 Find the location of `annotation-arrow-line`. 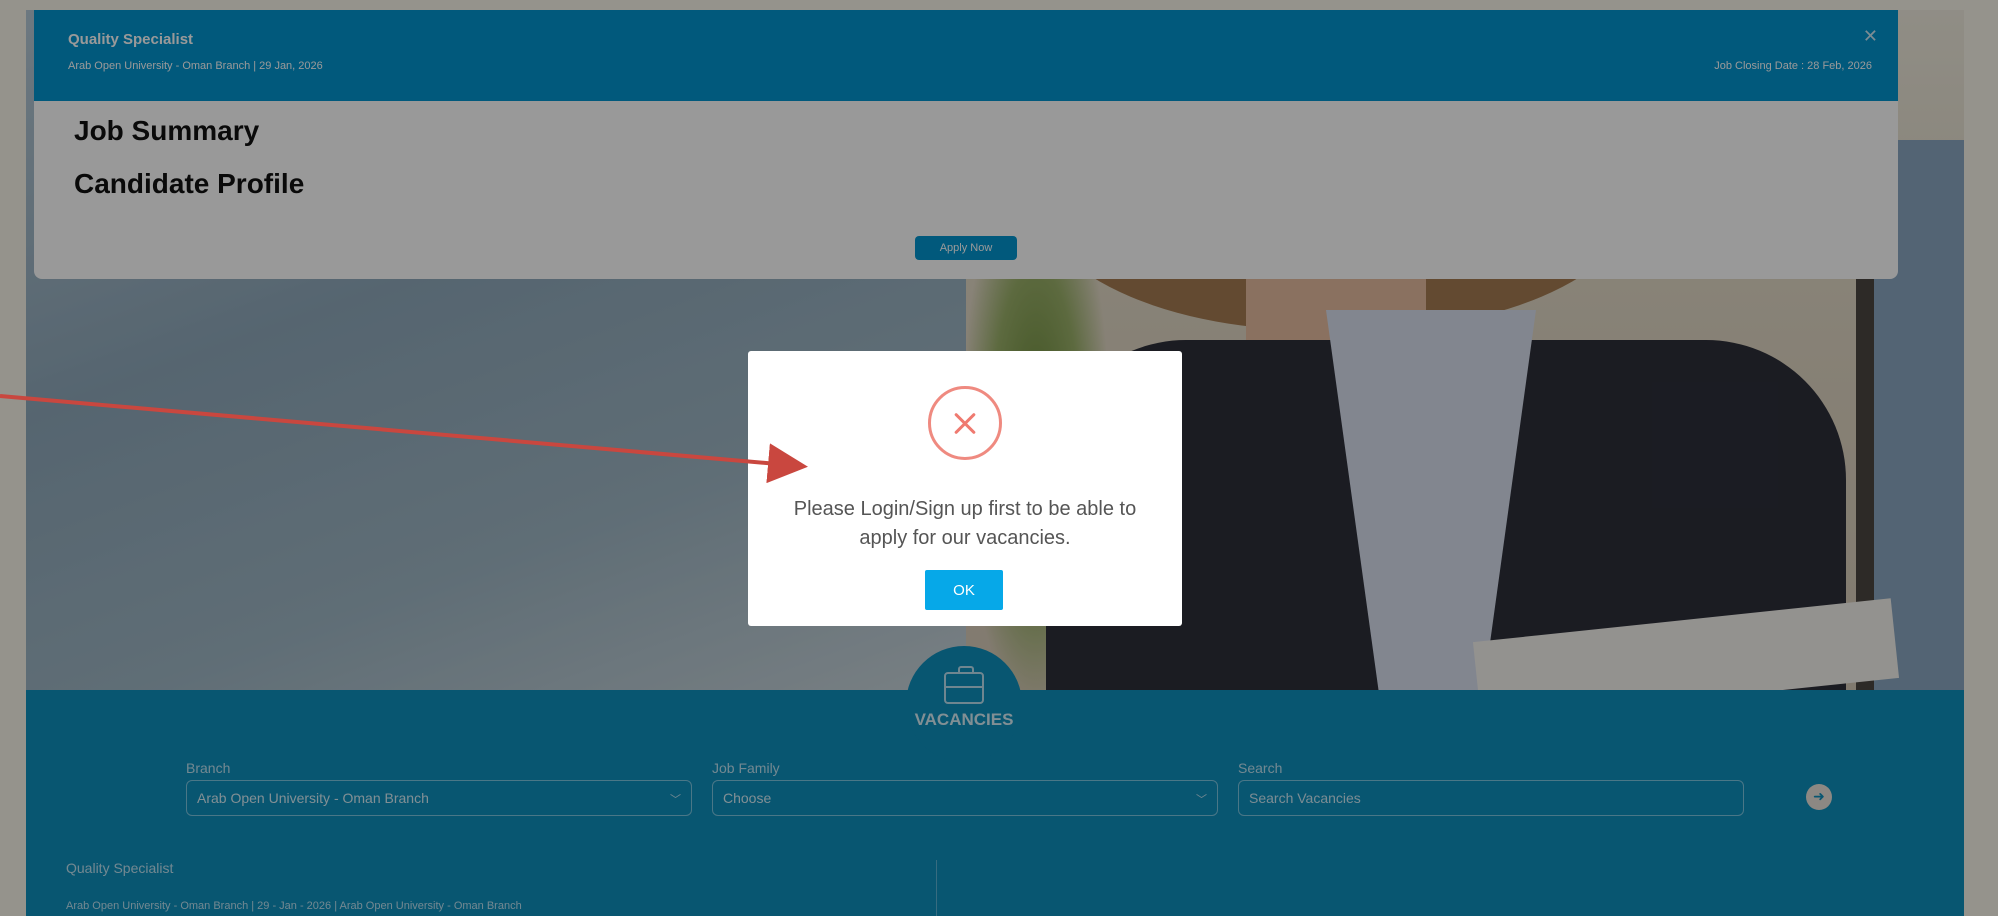

annotation-arrow-line is located at coordinates (404, 439).